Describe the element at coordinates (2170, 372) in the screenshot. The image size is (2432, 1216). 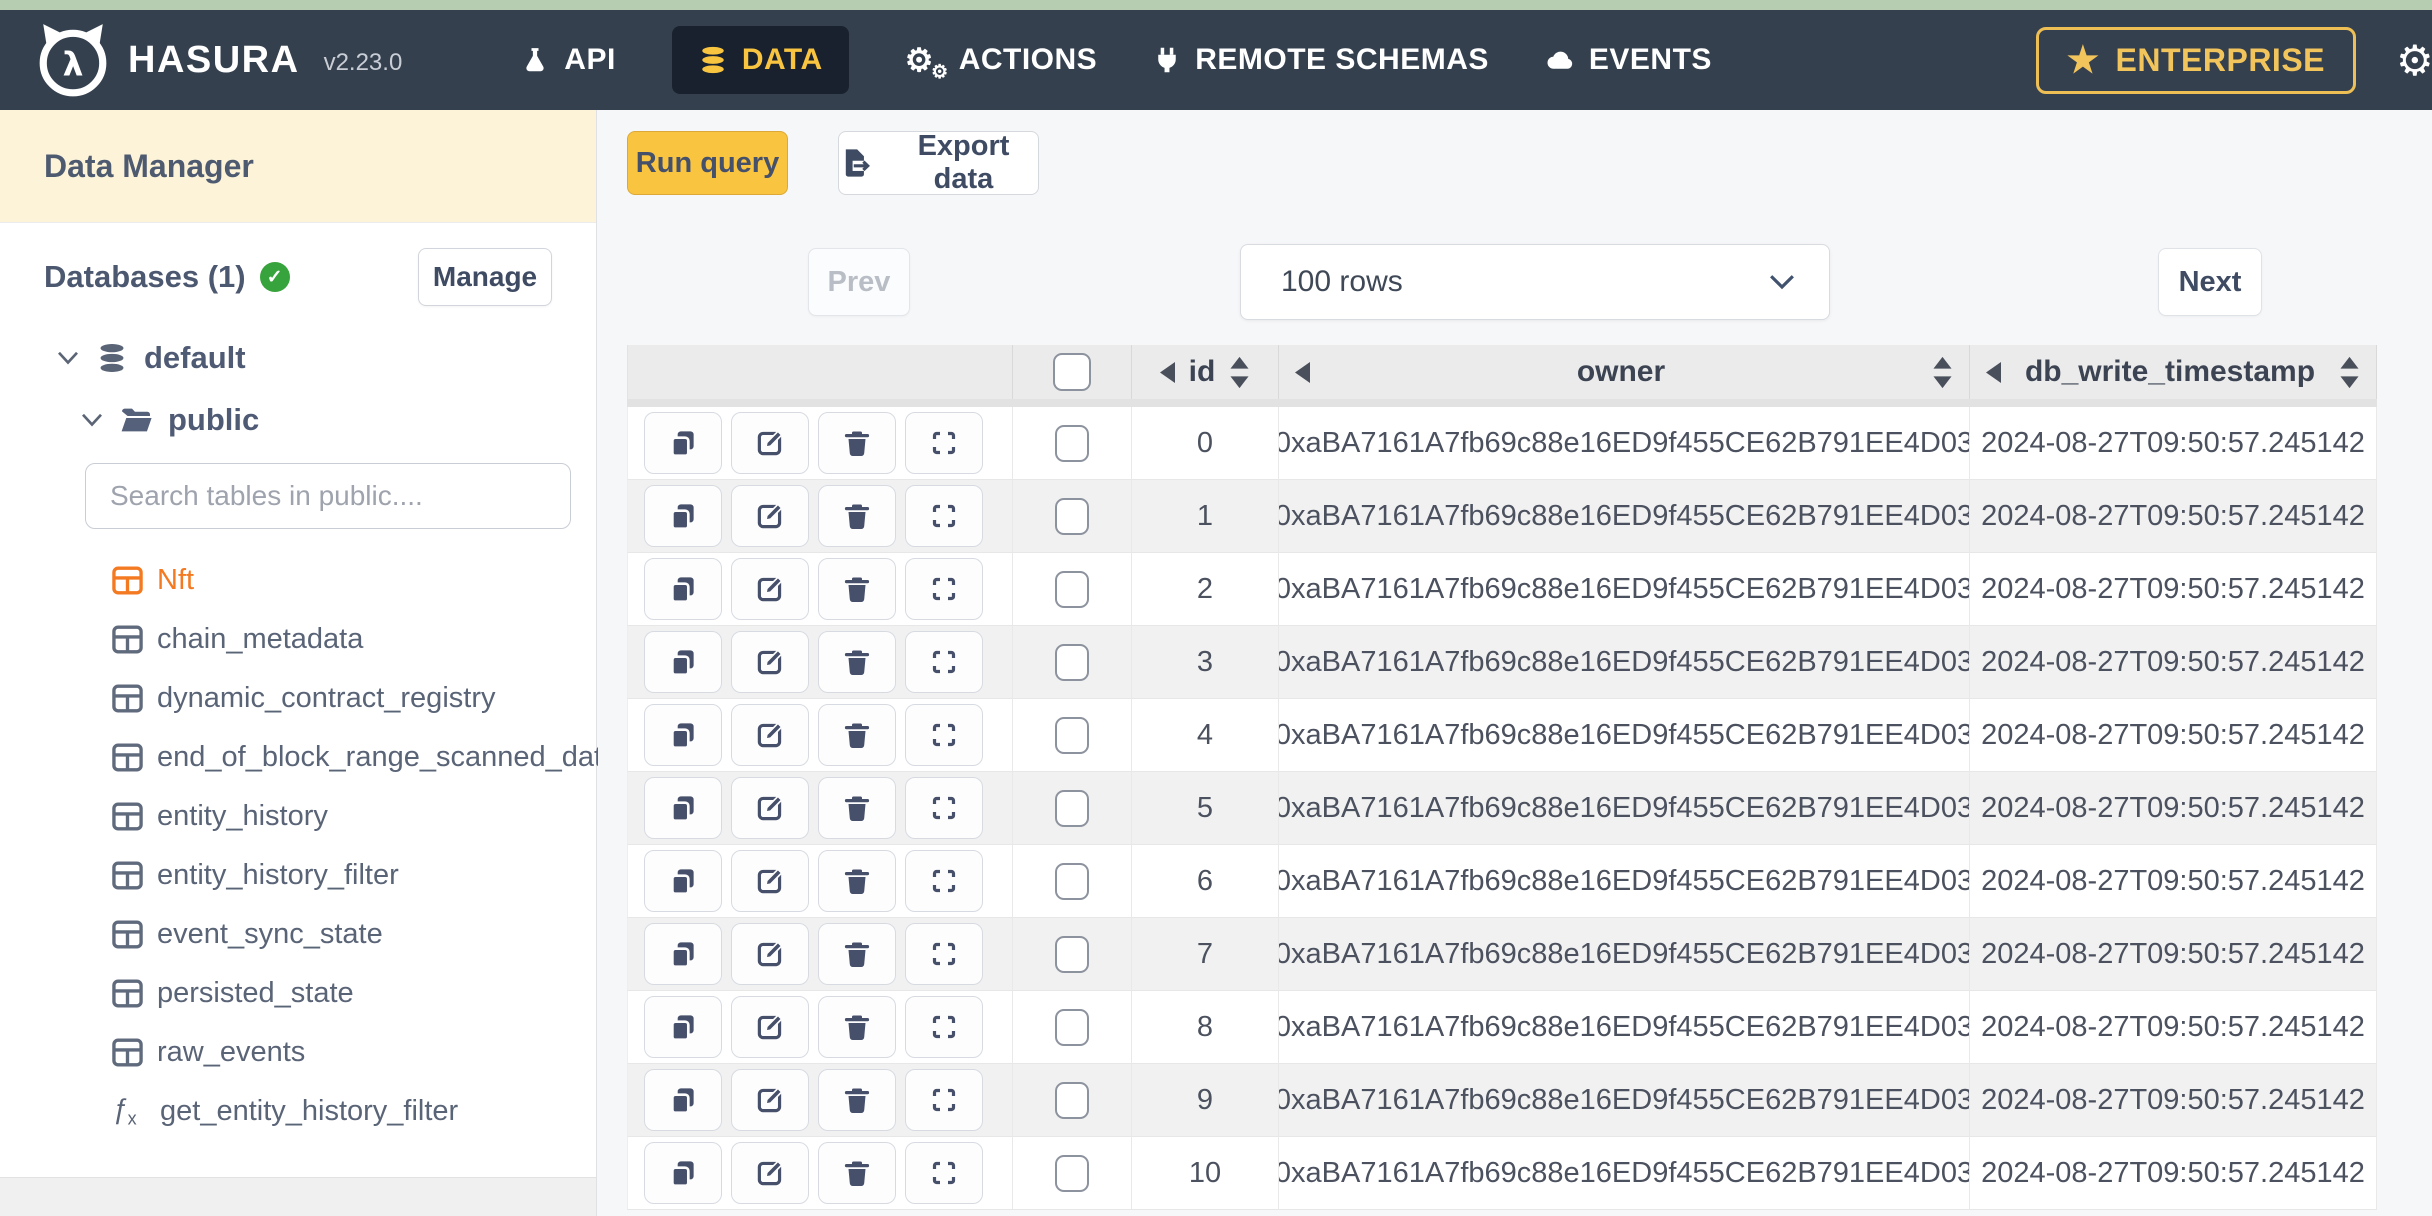
I see `column-label: db_write_timestamp` at that location.